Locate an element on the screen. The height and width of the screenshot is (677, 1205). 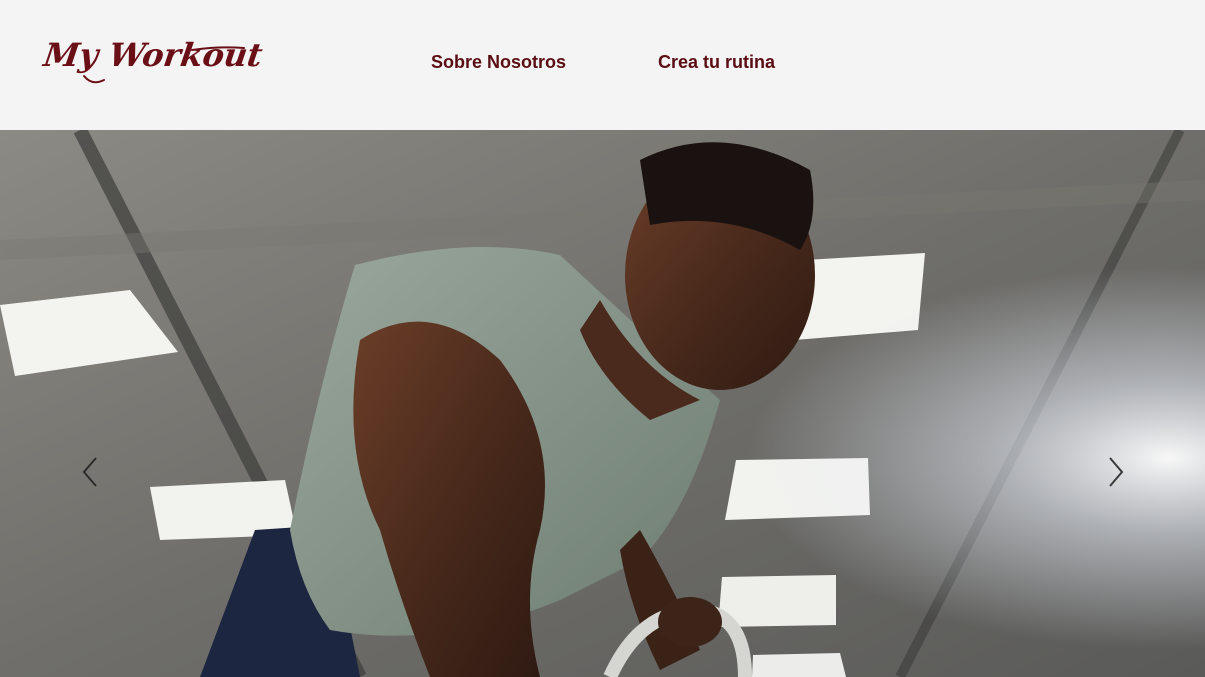
nav-link-crea-tu-rutina: Crea tu rutina is located at coordinates (716, 62).